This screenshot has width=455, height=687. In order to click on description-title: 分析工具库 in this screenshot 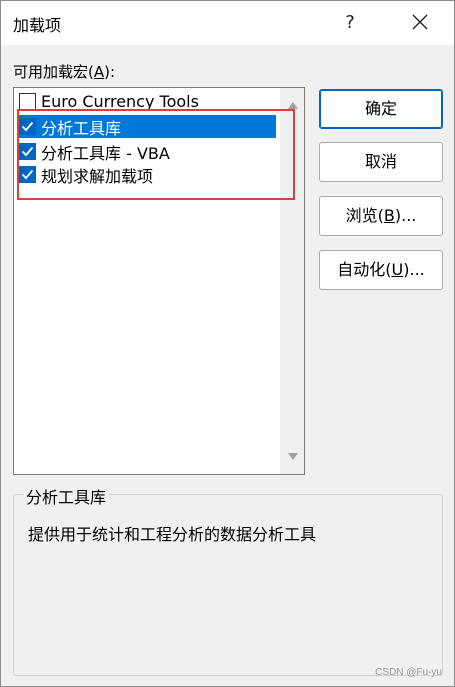, I will do `click(66, 496)`.